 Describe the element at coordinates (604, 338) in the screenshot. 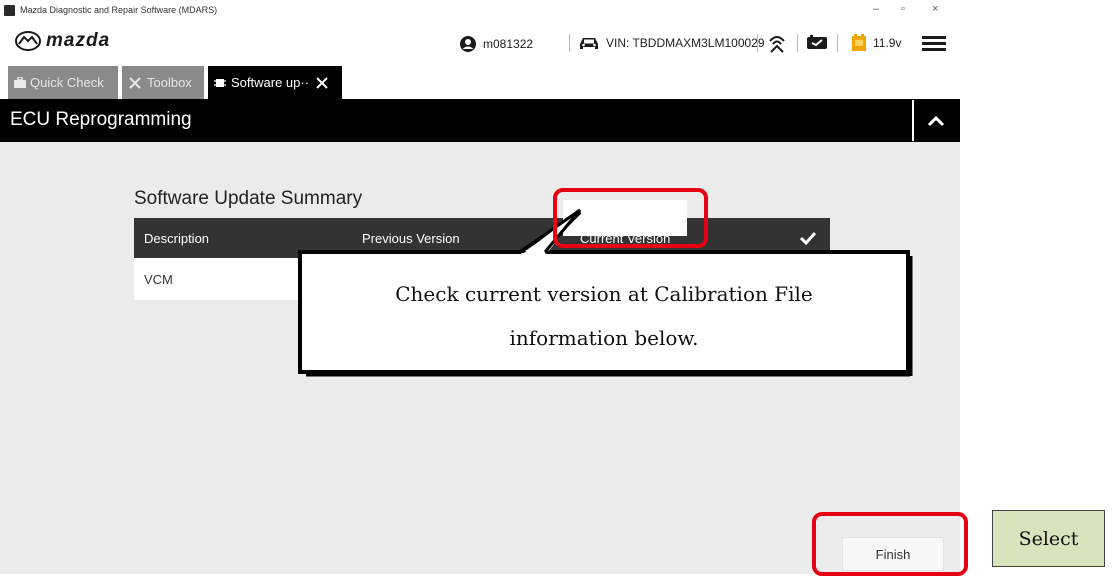

I see `callout-line-2: information below.` at that location.